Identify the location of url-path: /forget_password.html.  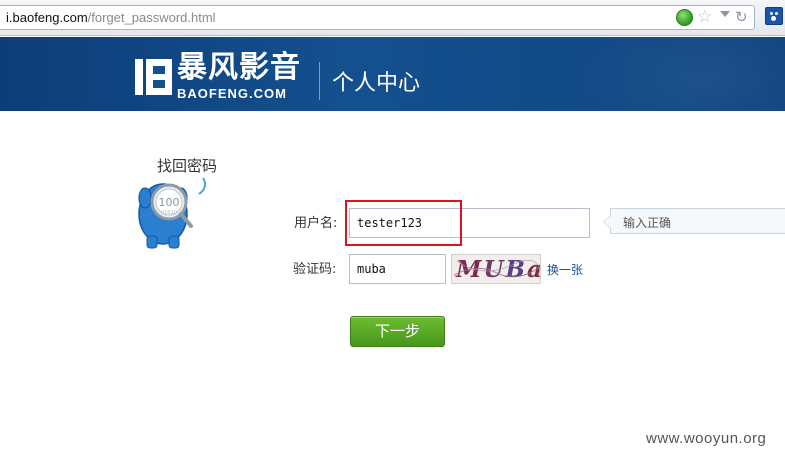
(151, 17).